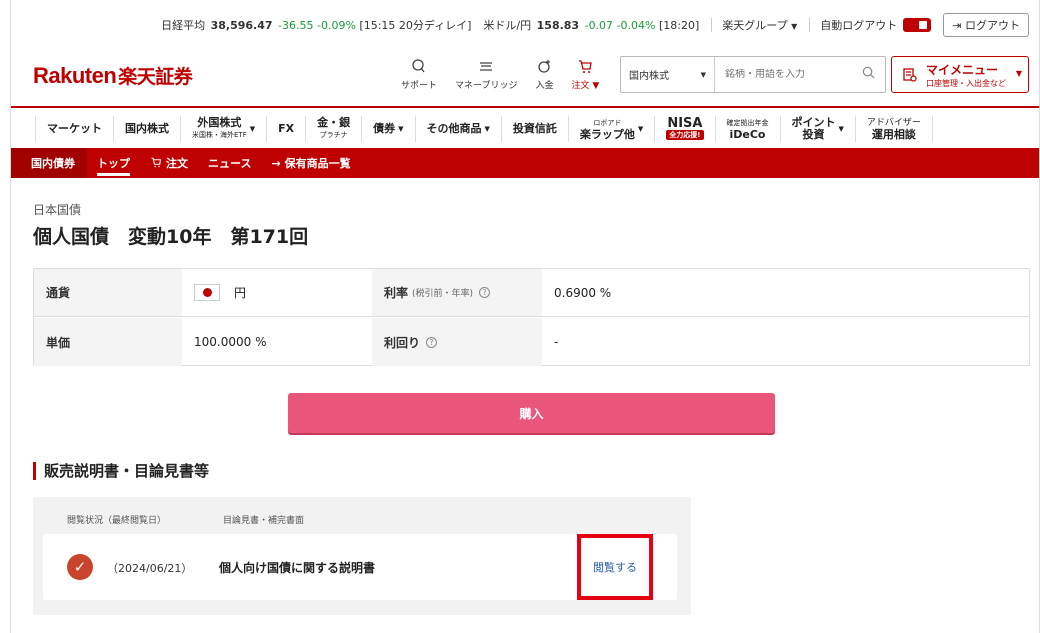 The image size is (1040, 633). I want to click on nav-gold: 金・銀 プラチナ, so click(334, 129).